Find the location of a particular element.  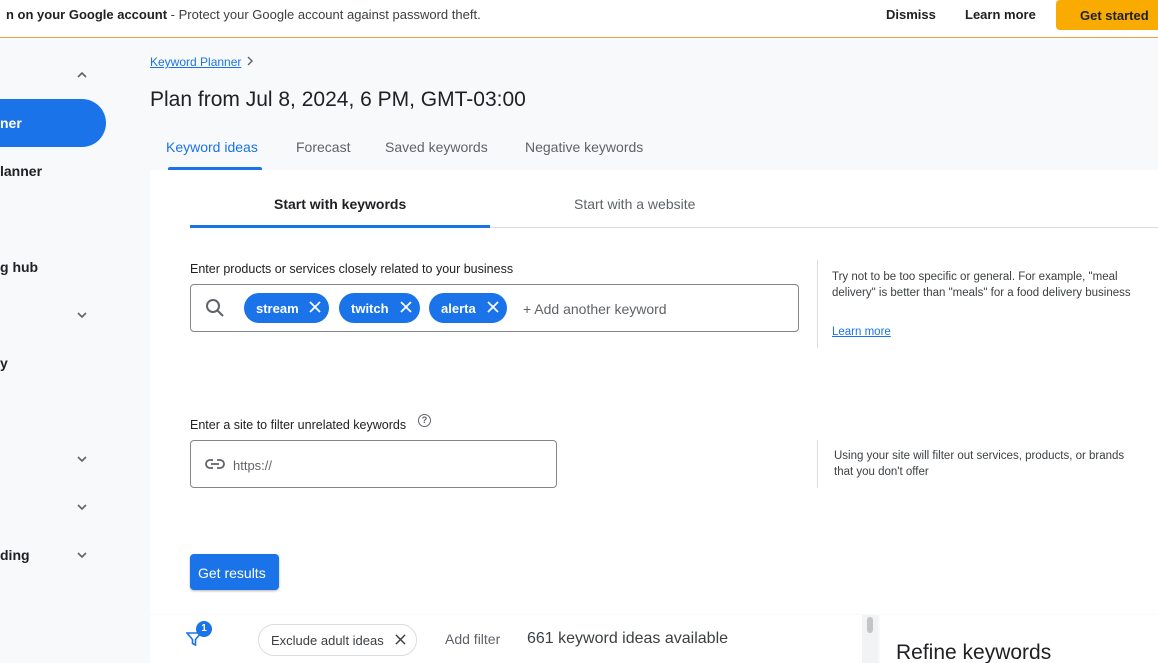

learn-more-button: Learn more is located at coordinates (1000, 14).